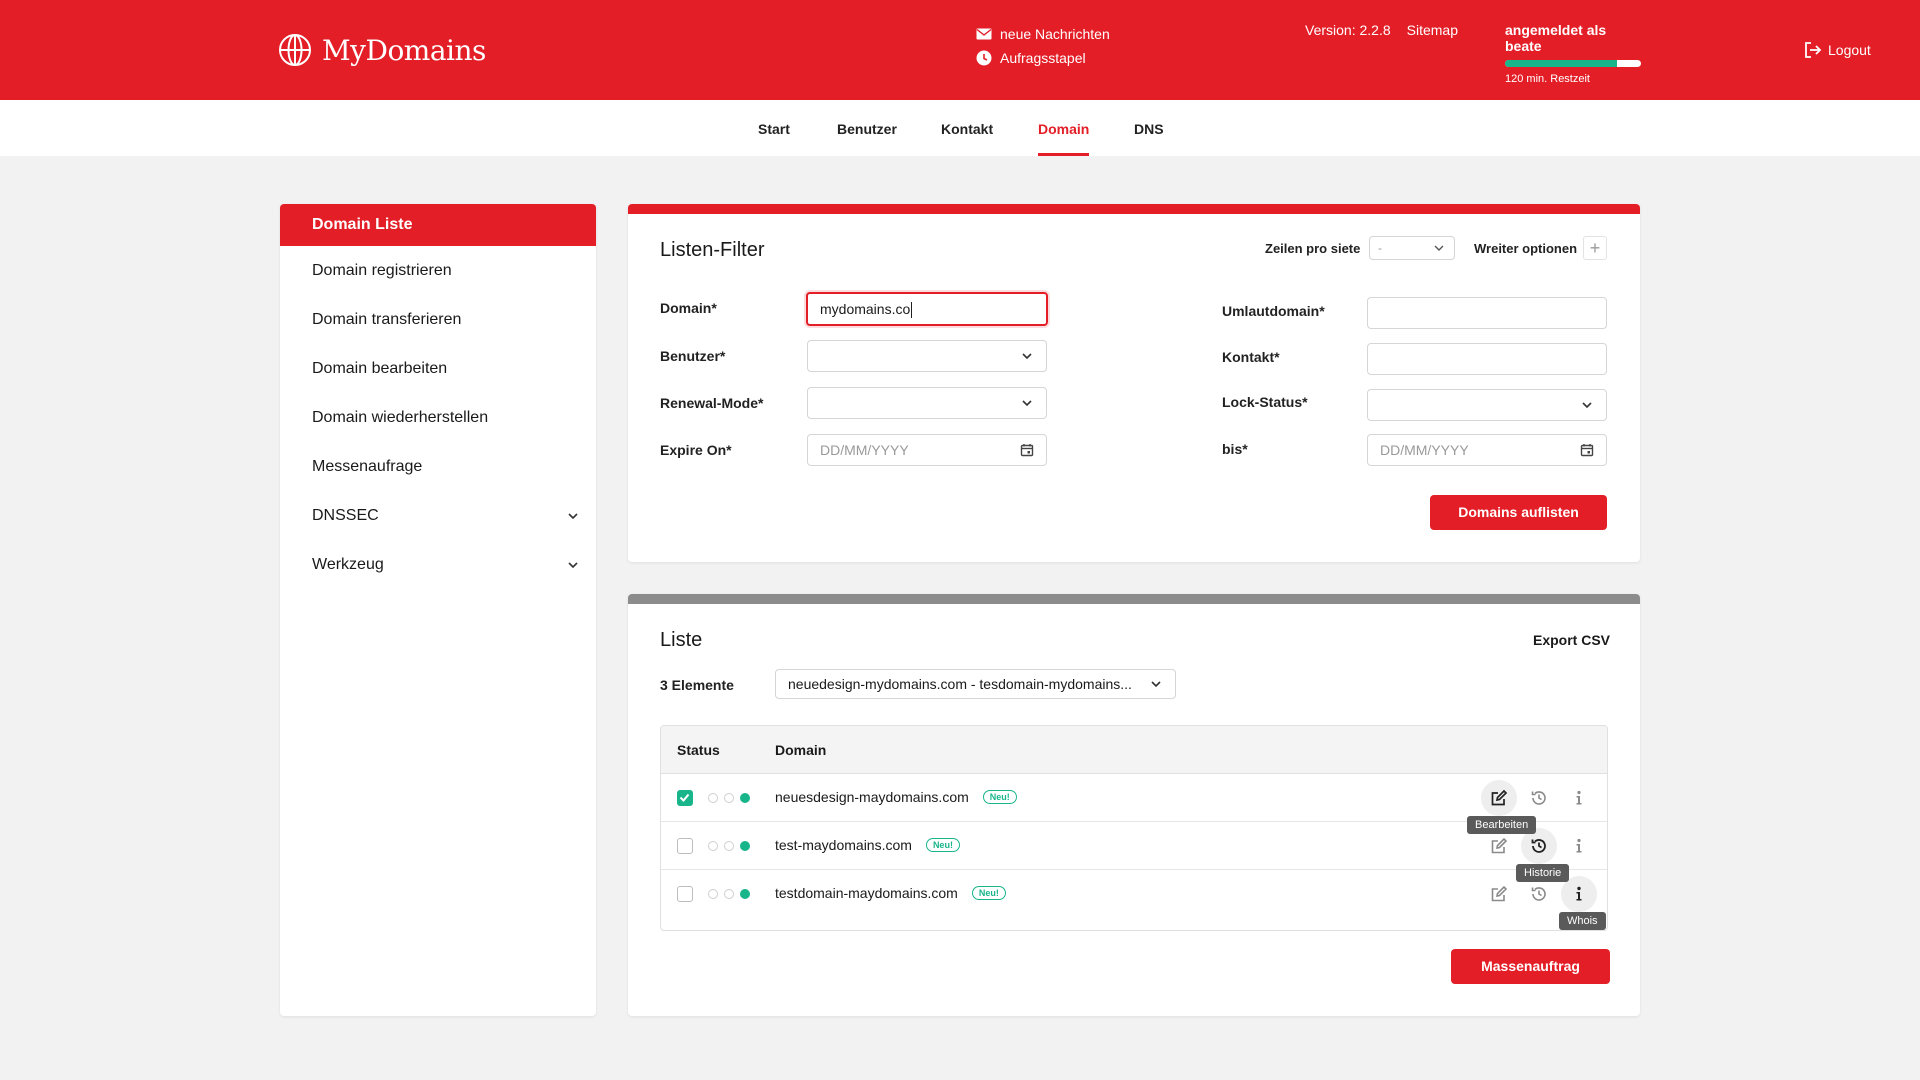  I want to click on export-csv-link: Export CSV, so click(1571, 640).